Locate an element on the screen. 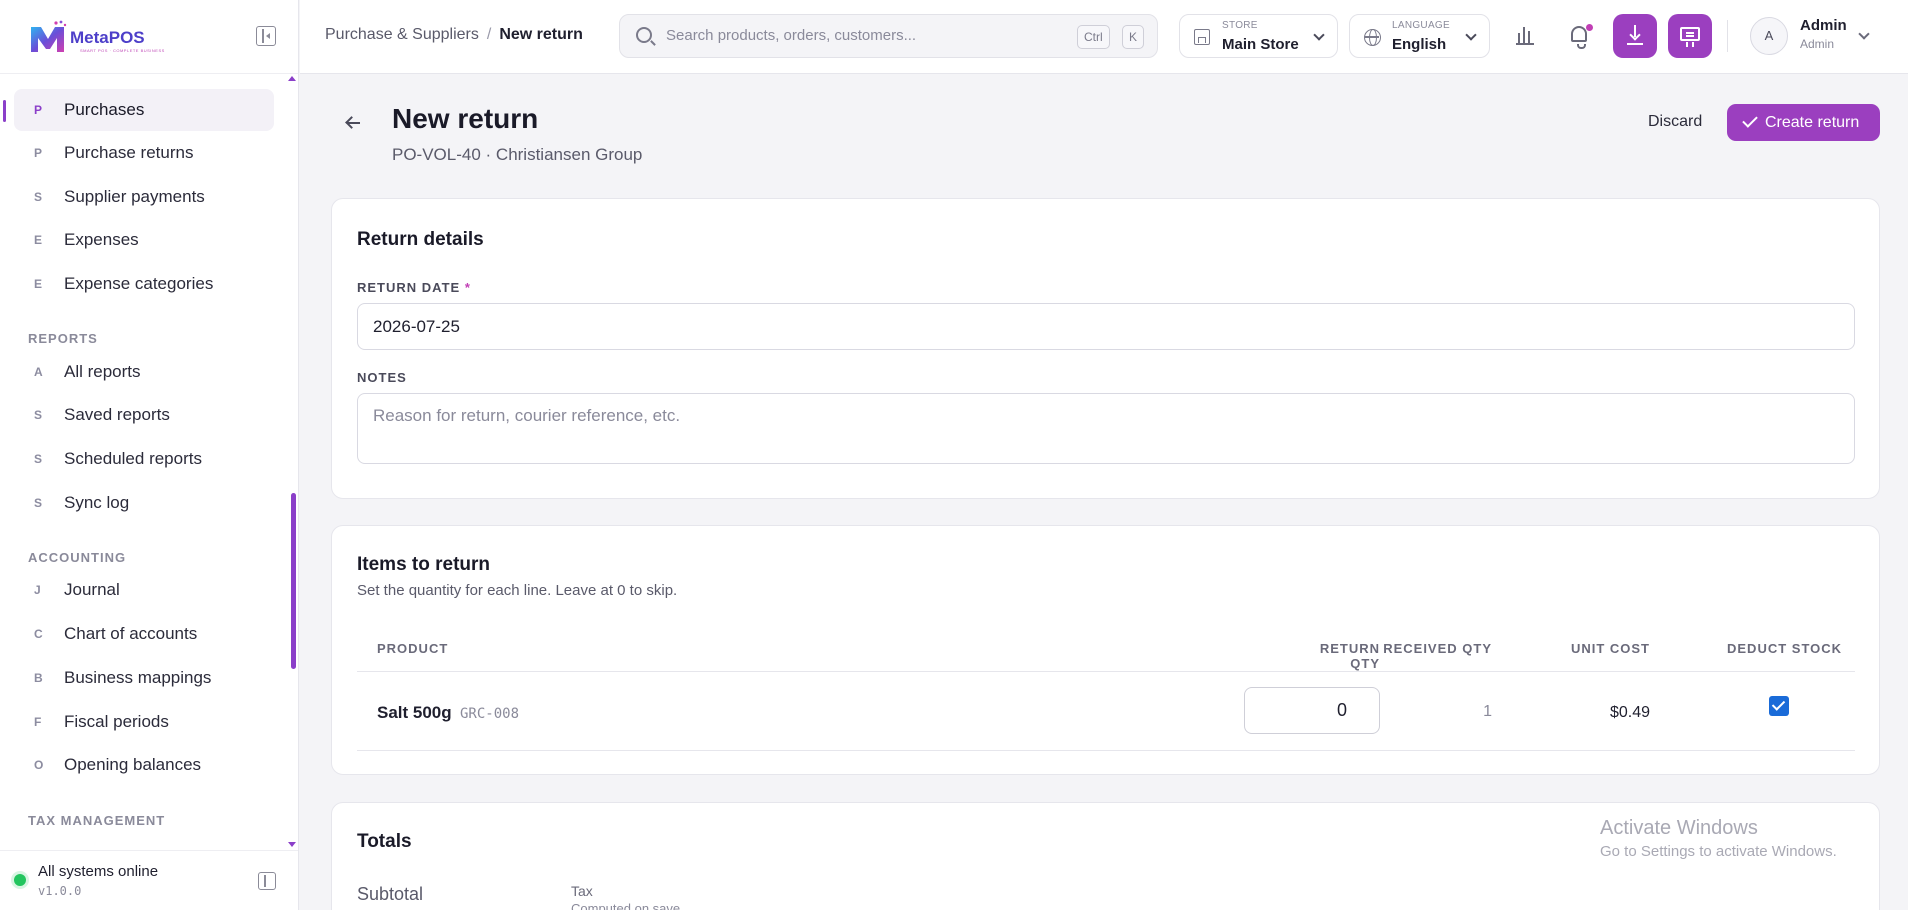 This screenshot has height=910, width=1908. sidebar-collapse-icon is located at coordinates (266, 36).